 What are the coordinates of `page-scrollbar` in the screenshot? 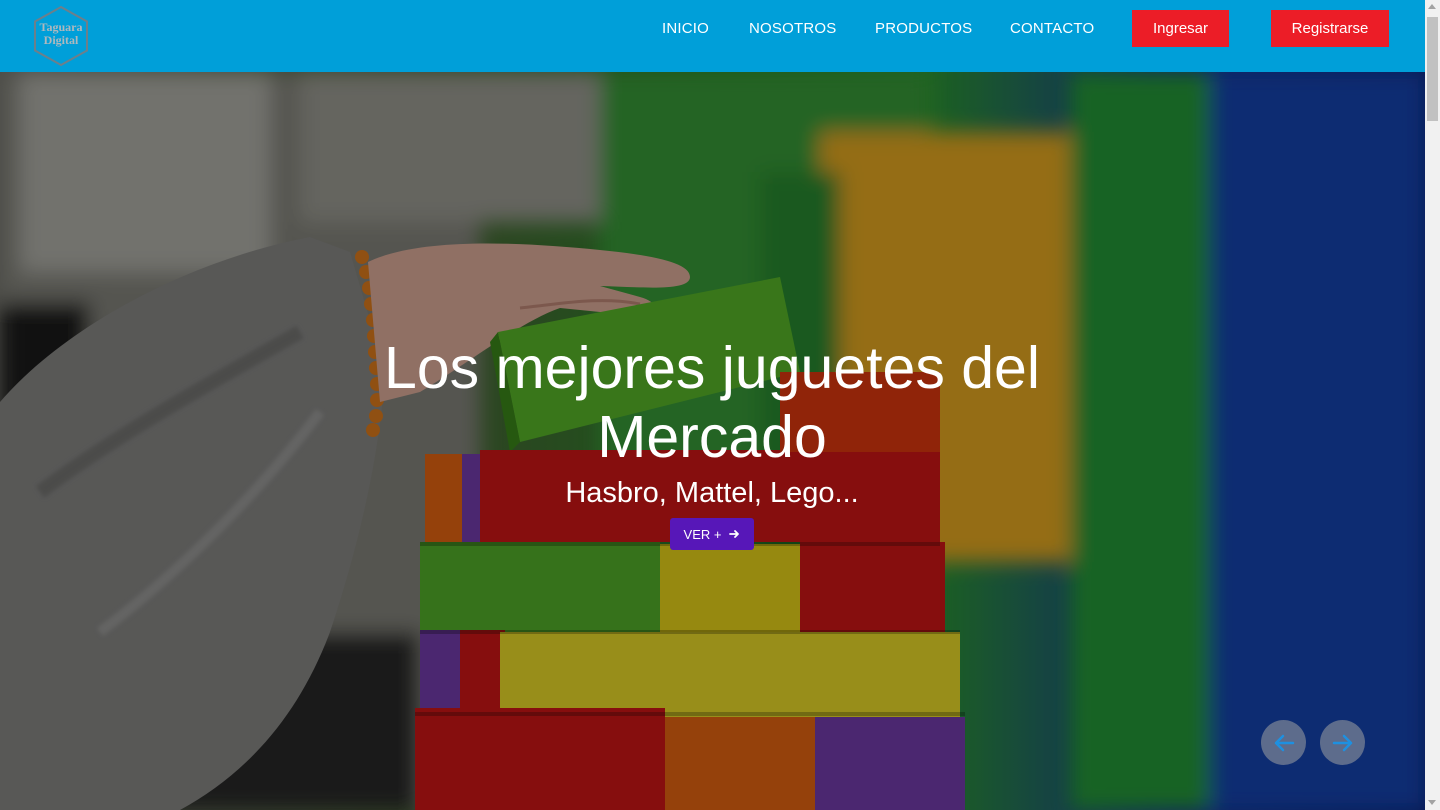 It's located at (1432, 405).